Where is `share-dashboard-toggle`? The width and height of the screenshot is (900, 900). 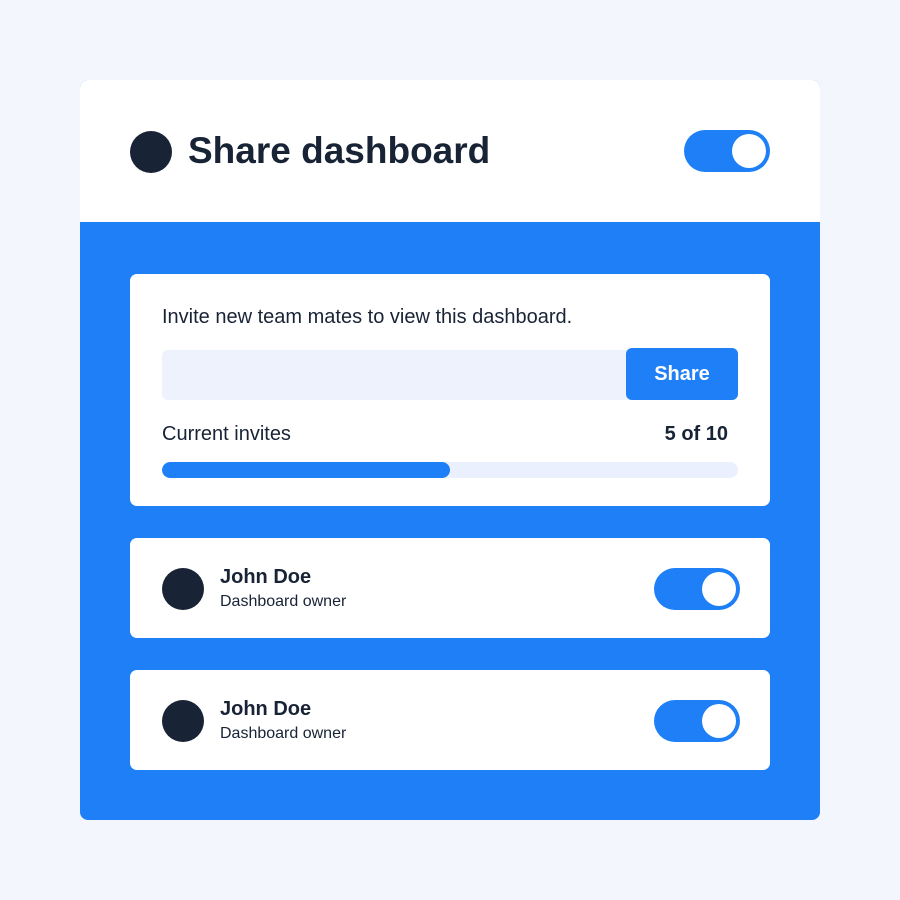 share-dashboard-toggle is located at coordinates (727, 151).